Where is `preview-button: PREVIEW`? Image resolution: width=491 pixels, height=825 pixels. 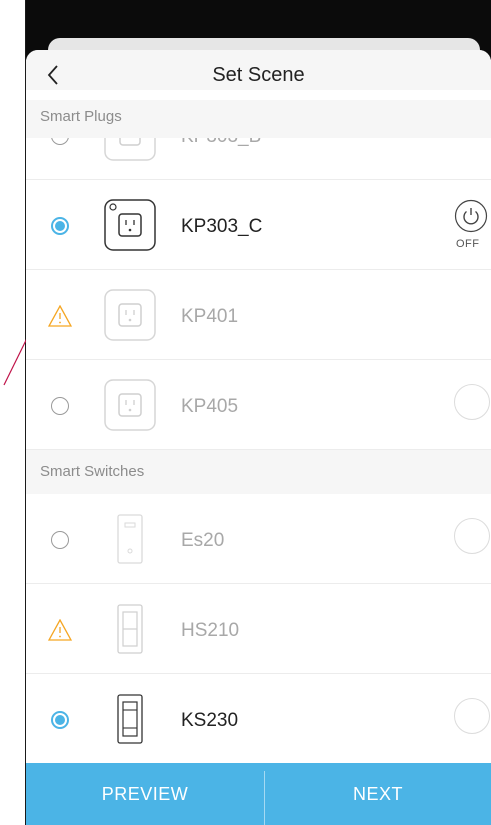 preview-button: PREVIEW is located at coordinates (145, 794).